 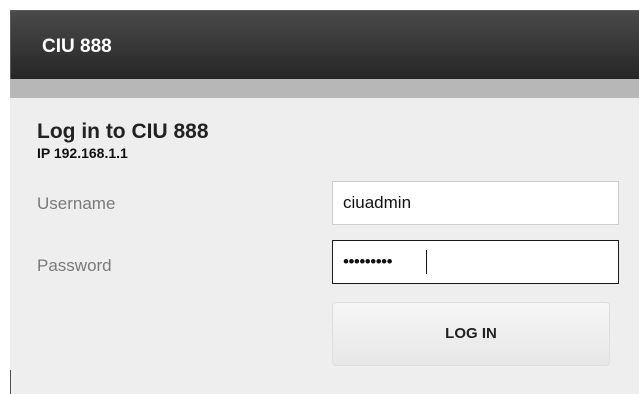 I want to click on login-title: Log in to CIU 888, so click(x=123, y=131).